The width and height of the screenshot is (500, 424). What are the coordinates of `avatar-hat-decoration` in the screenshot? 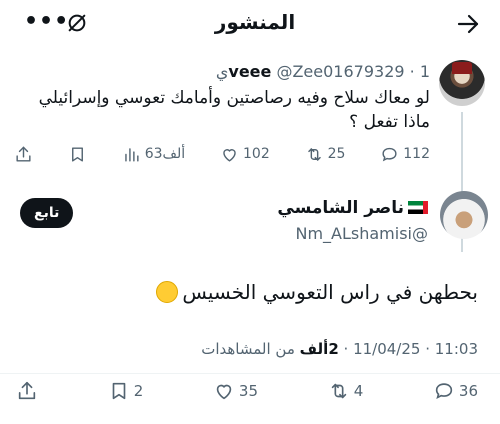 It's located at (462, 68).